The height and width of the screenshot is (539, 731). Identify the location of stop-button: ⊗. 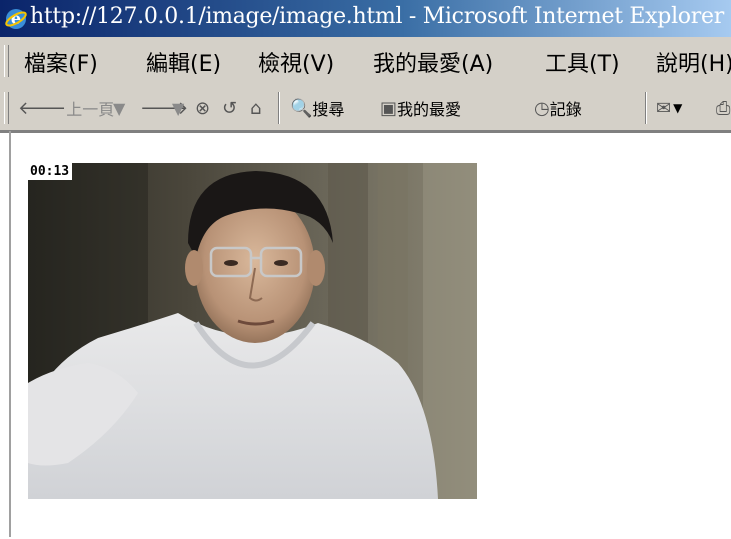
(202, 108).